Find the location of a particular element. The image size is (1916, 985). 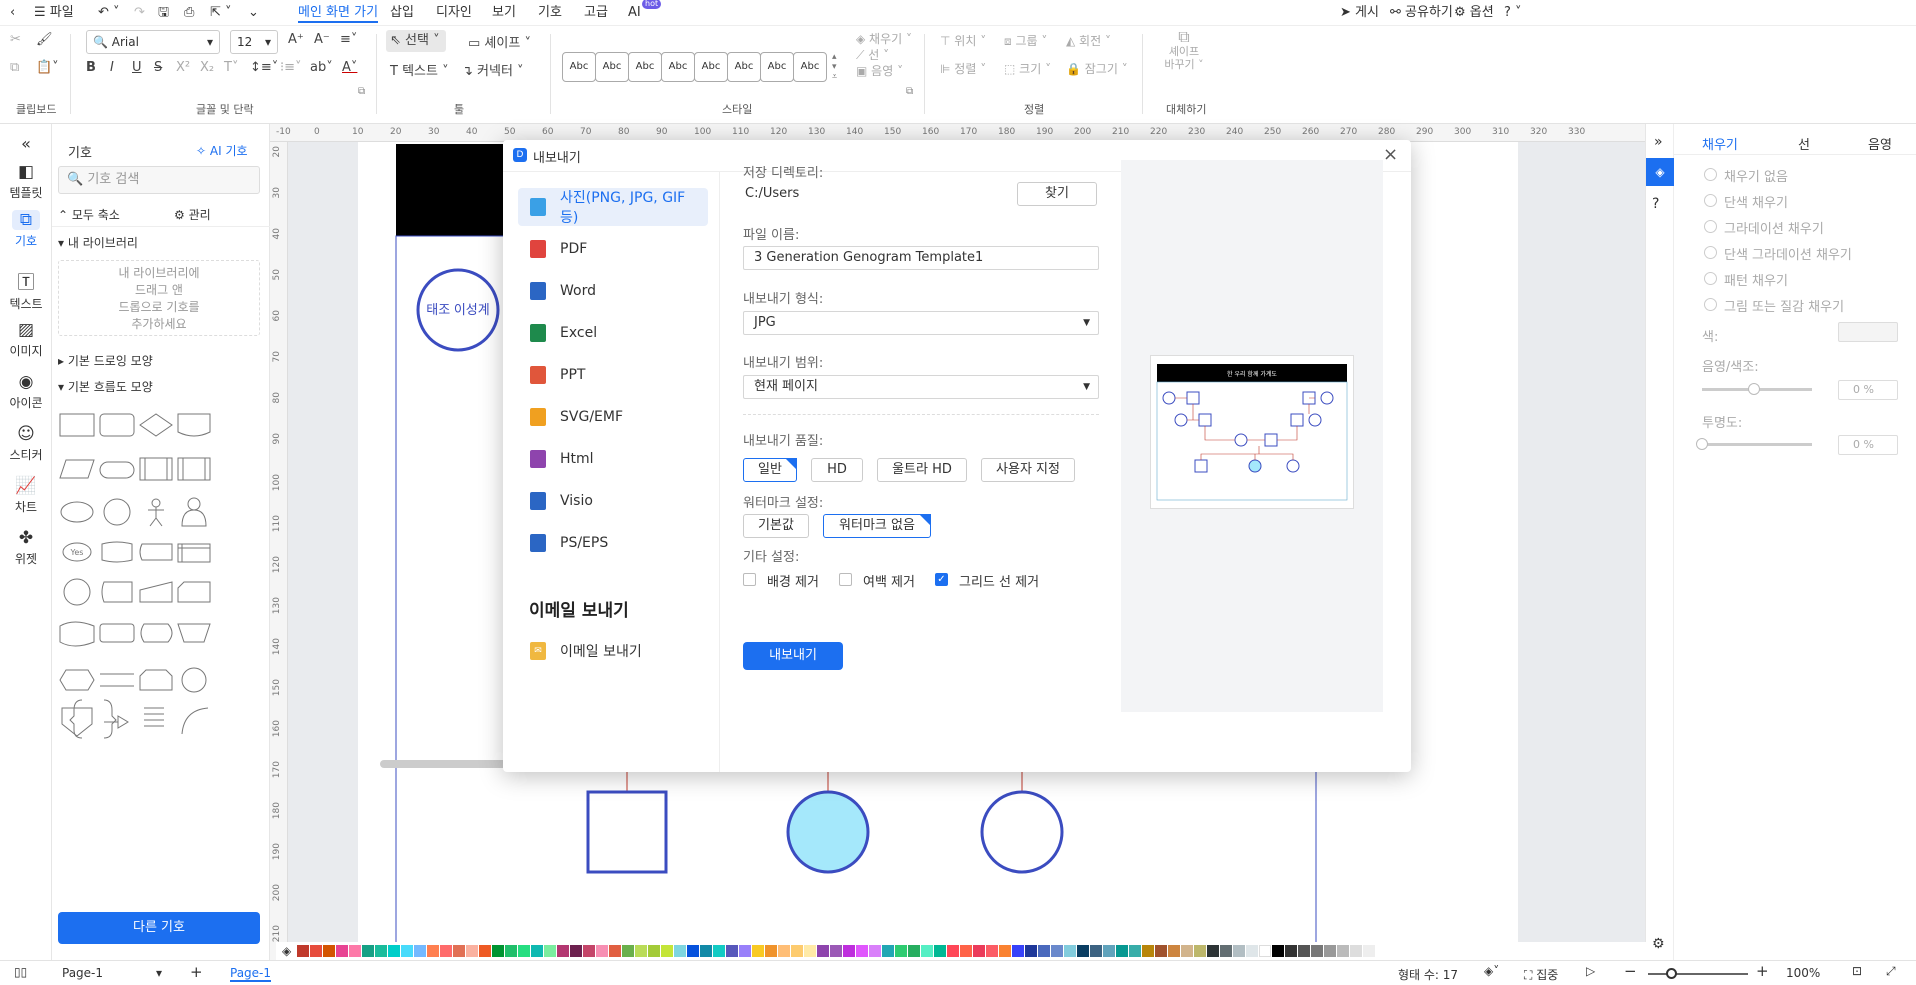

more-icon: ⌄ is located at coordinates (253, 13).